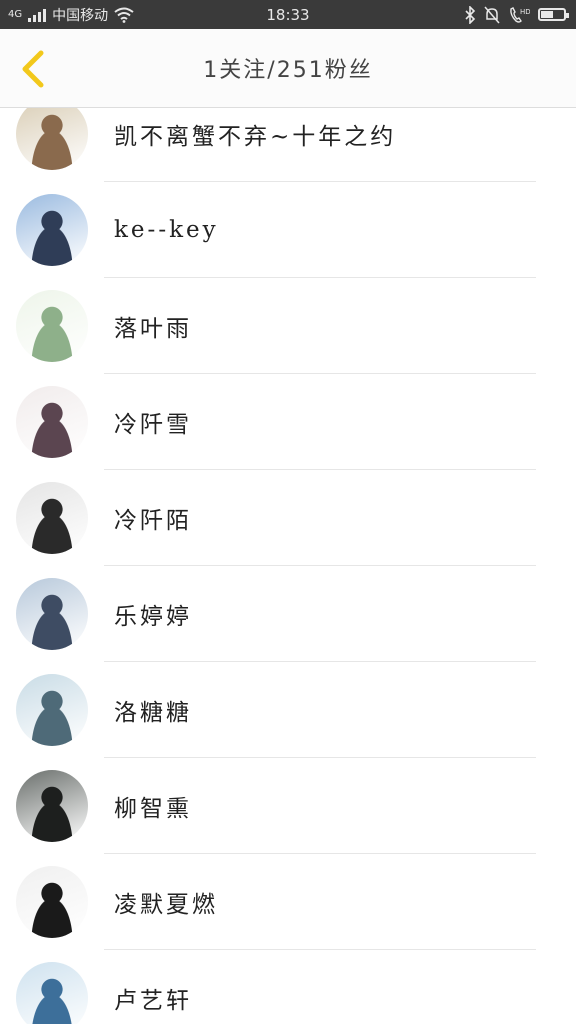 Image resolution: width=576 pixels, height=1024 pixels. What do you see at coordinates (492, 14) in the screenshot?
I see `mute-icon` at bounding box center [492, 14].